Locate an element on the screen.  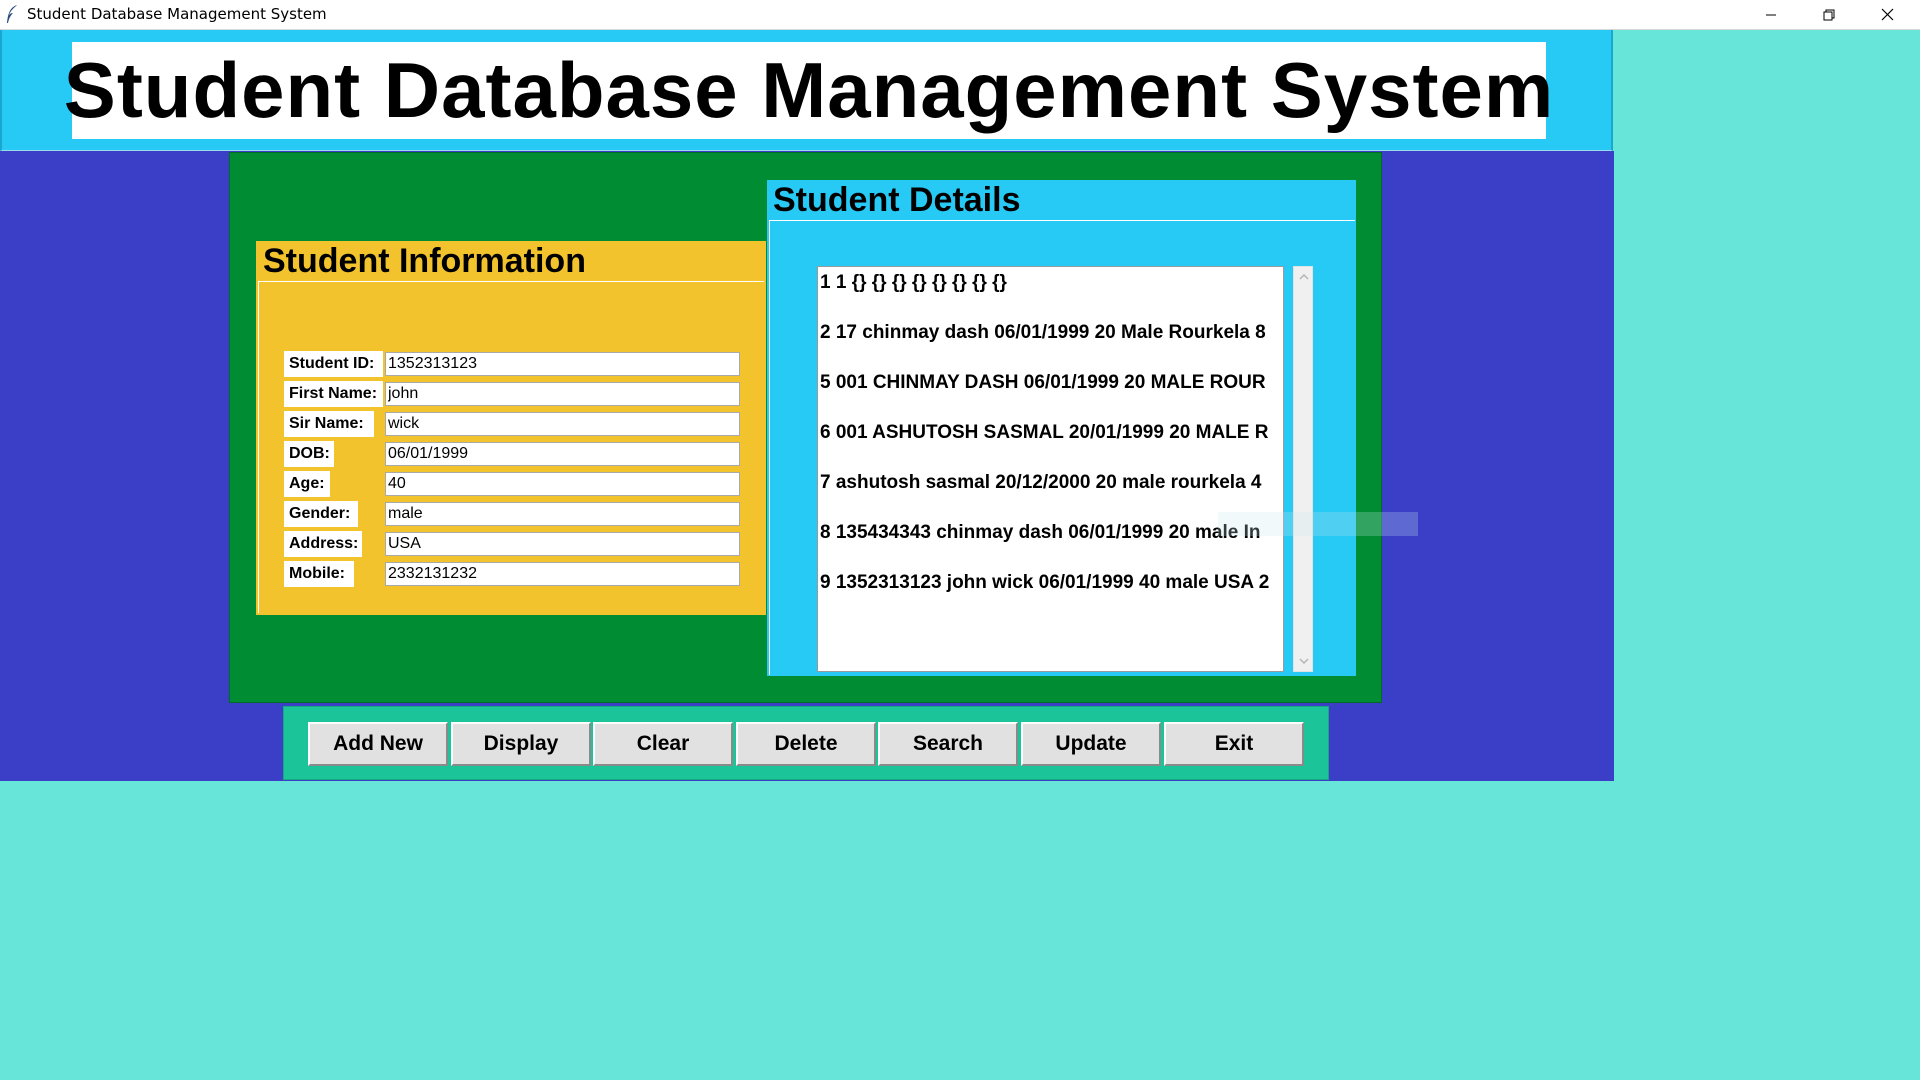
dob-input is located at coordinates (562, 454).